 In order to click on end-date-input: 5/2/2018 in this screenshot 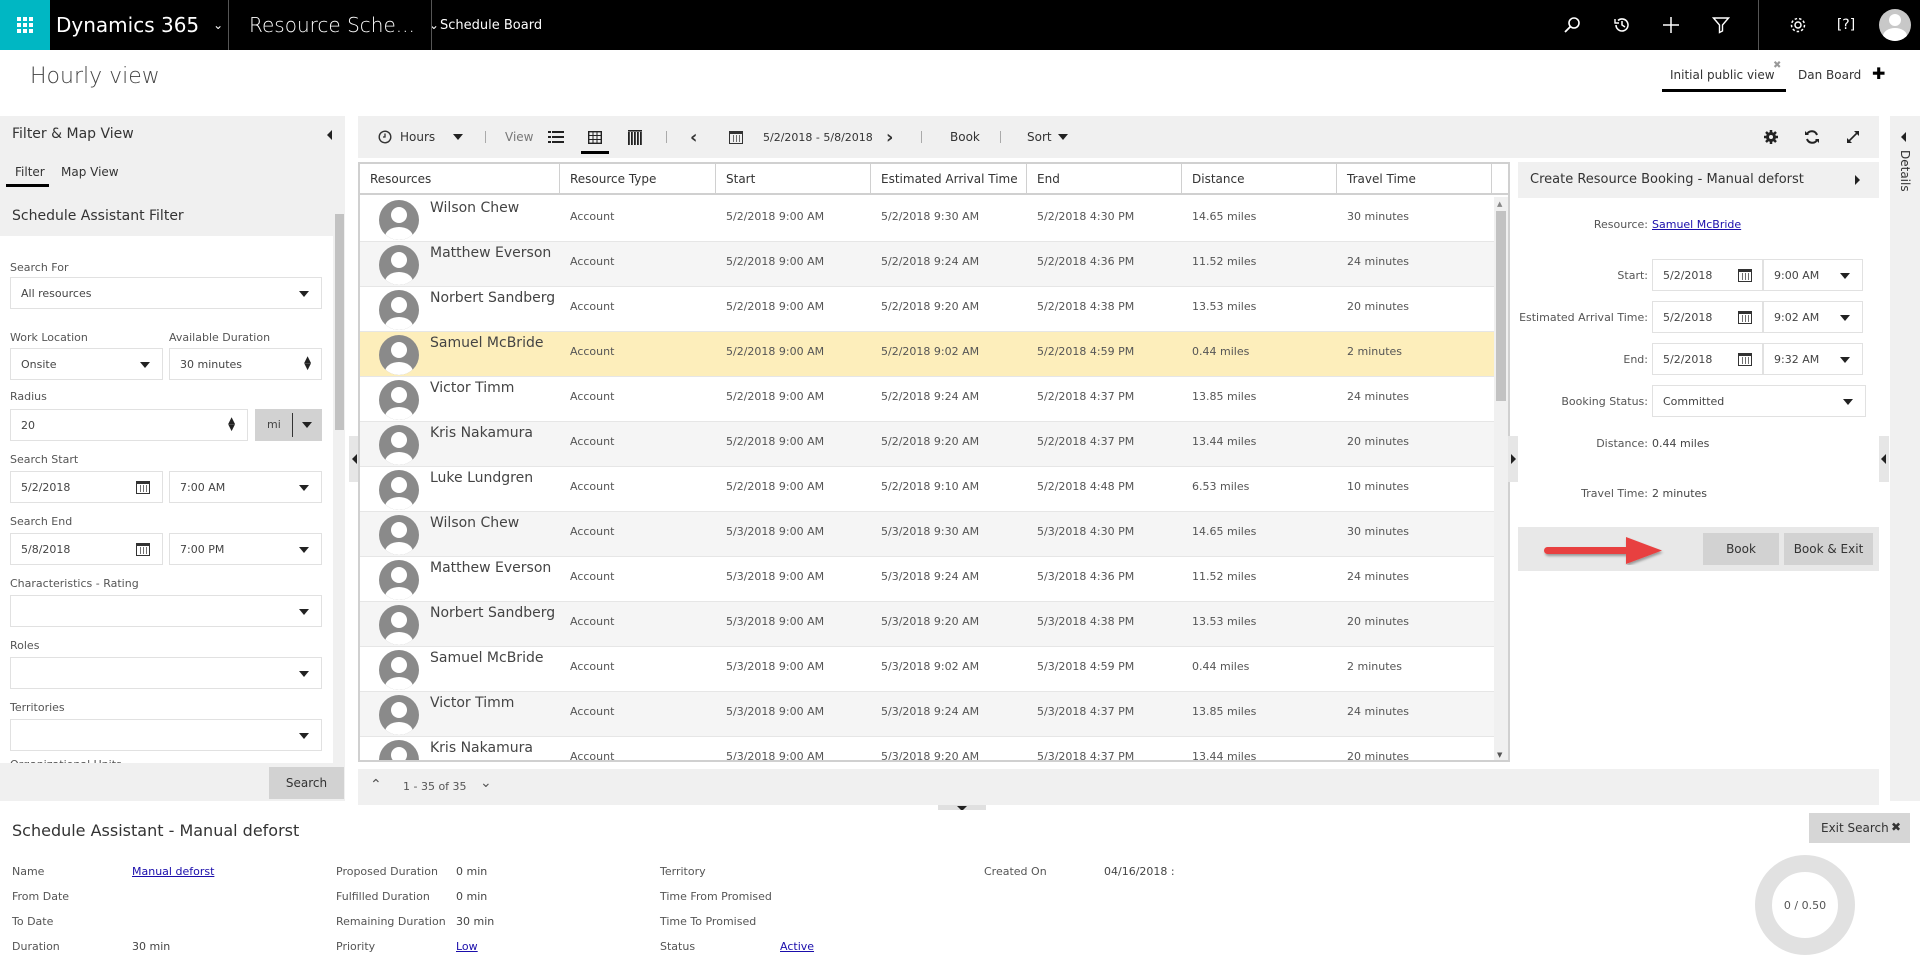, I will do `click(1707, 359)`.